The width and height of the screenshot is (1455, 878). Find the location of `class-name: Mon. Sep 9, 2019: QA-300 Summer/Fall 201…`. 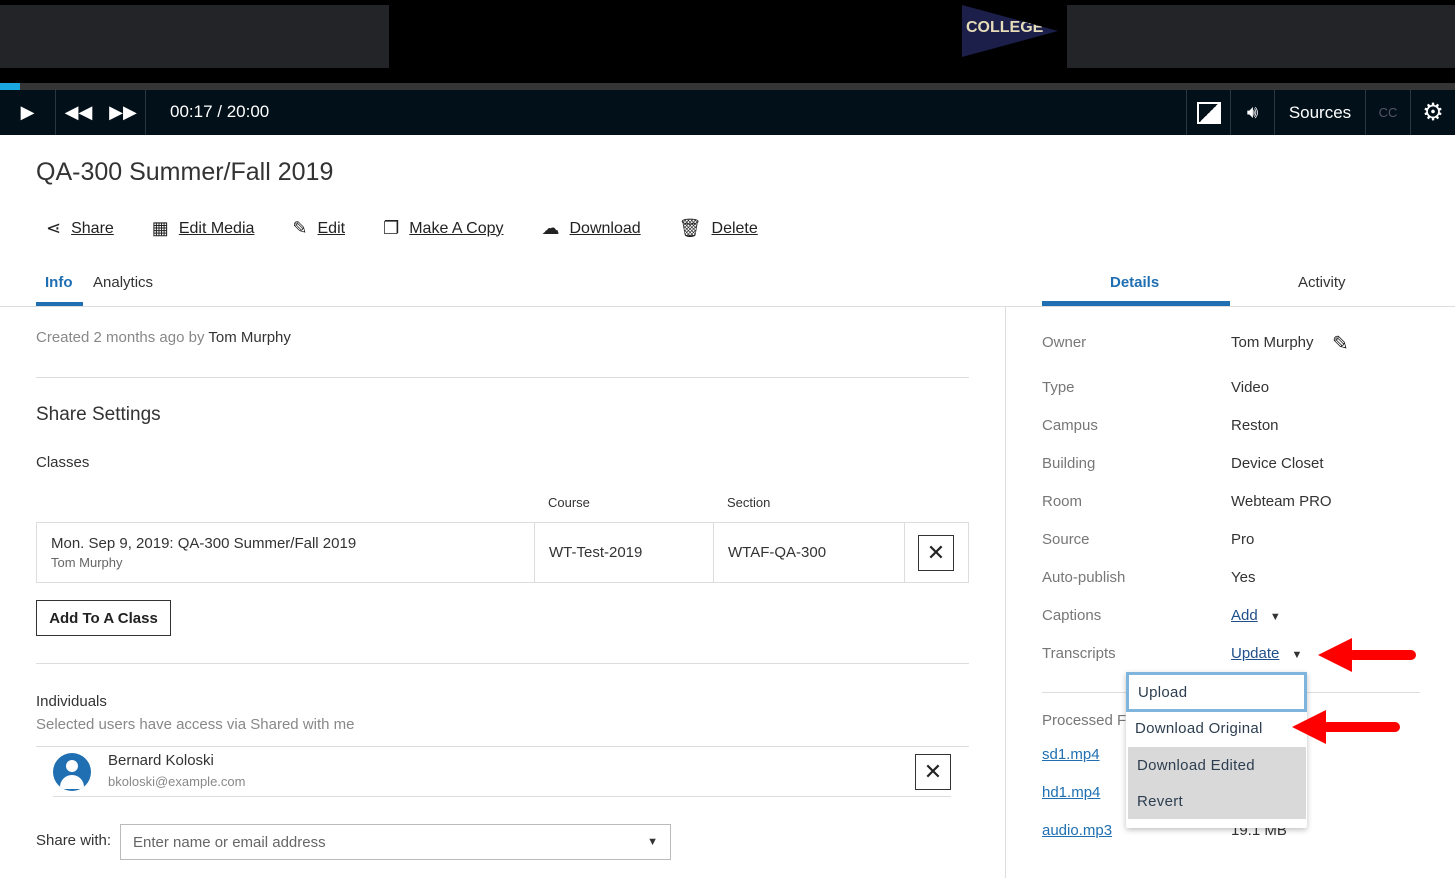

class-name: Mon. Sep 9, 2019: QA-300 Summer/Fall 201… is located at coordinates (204, 543).